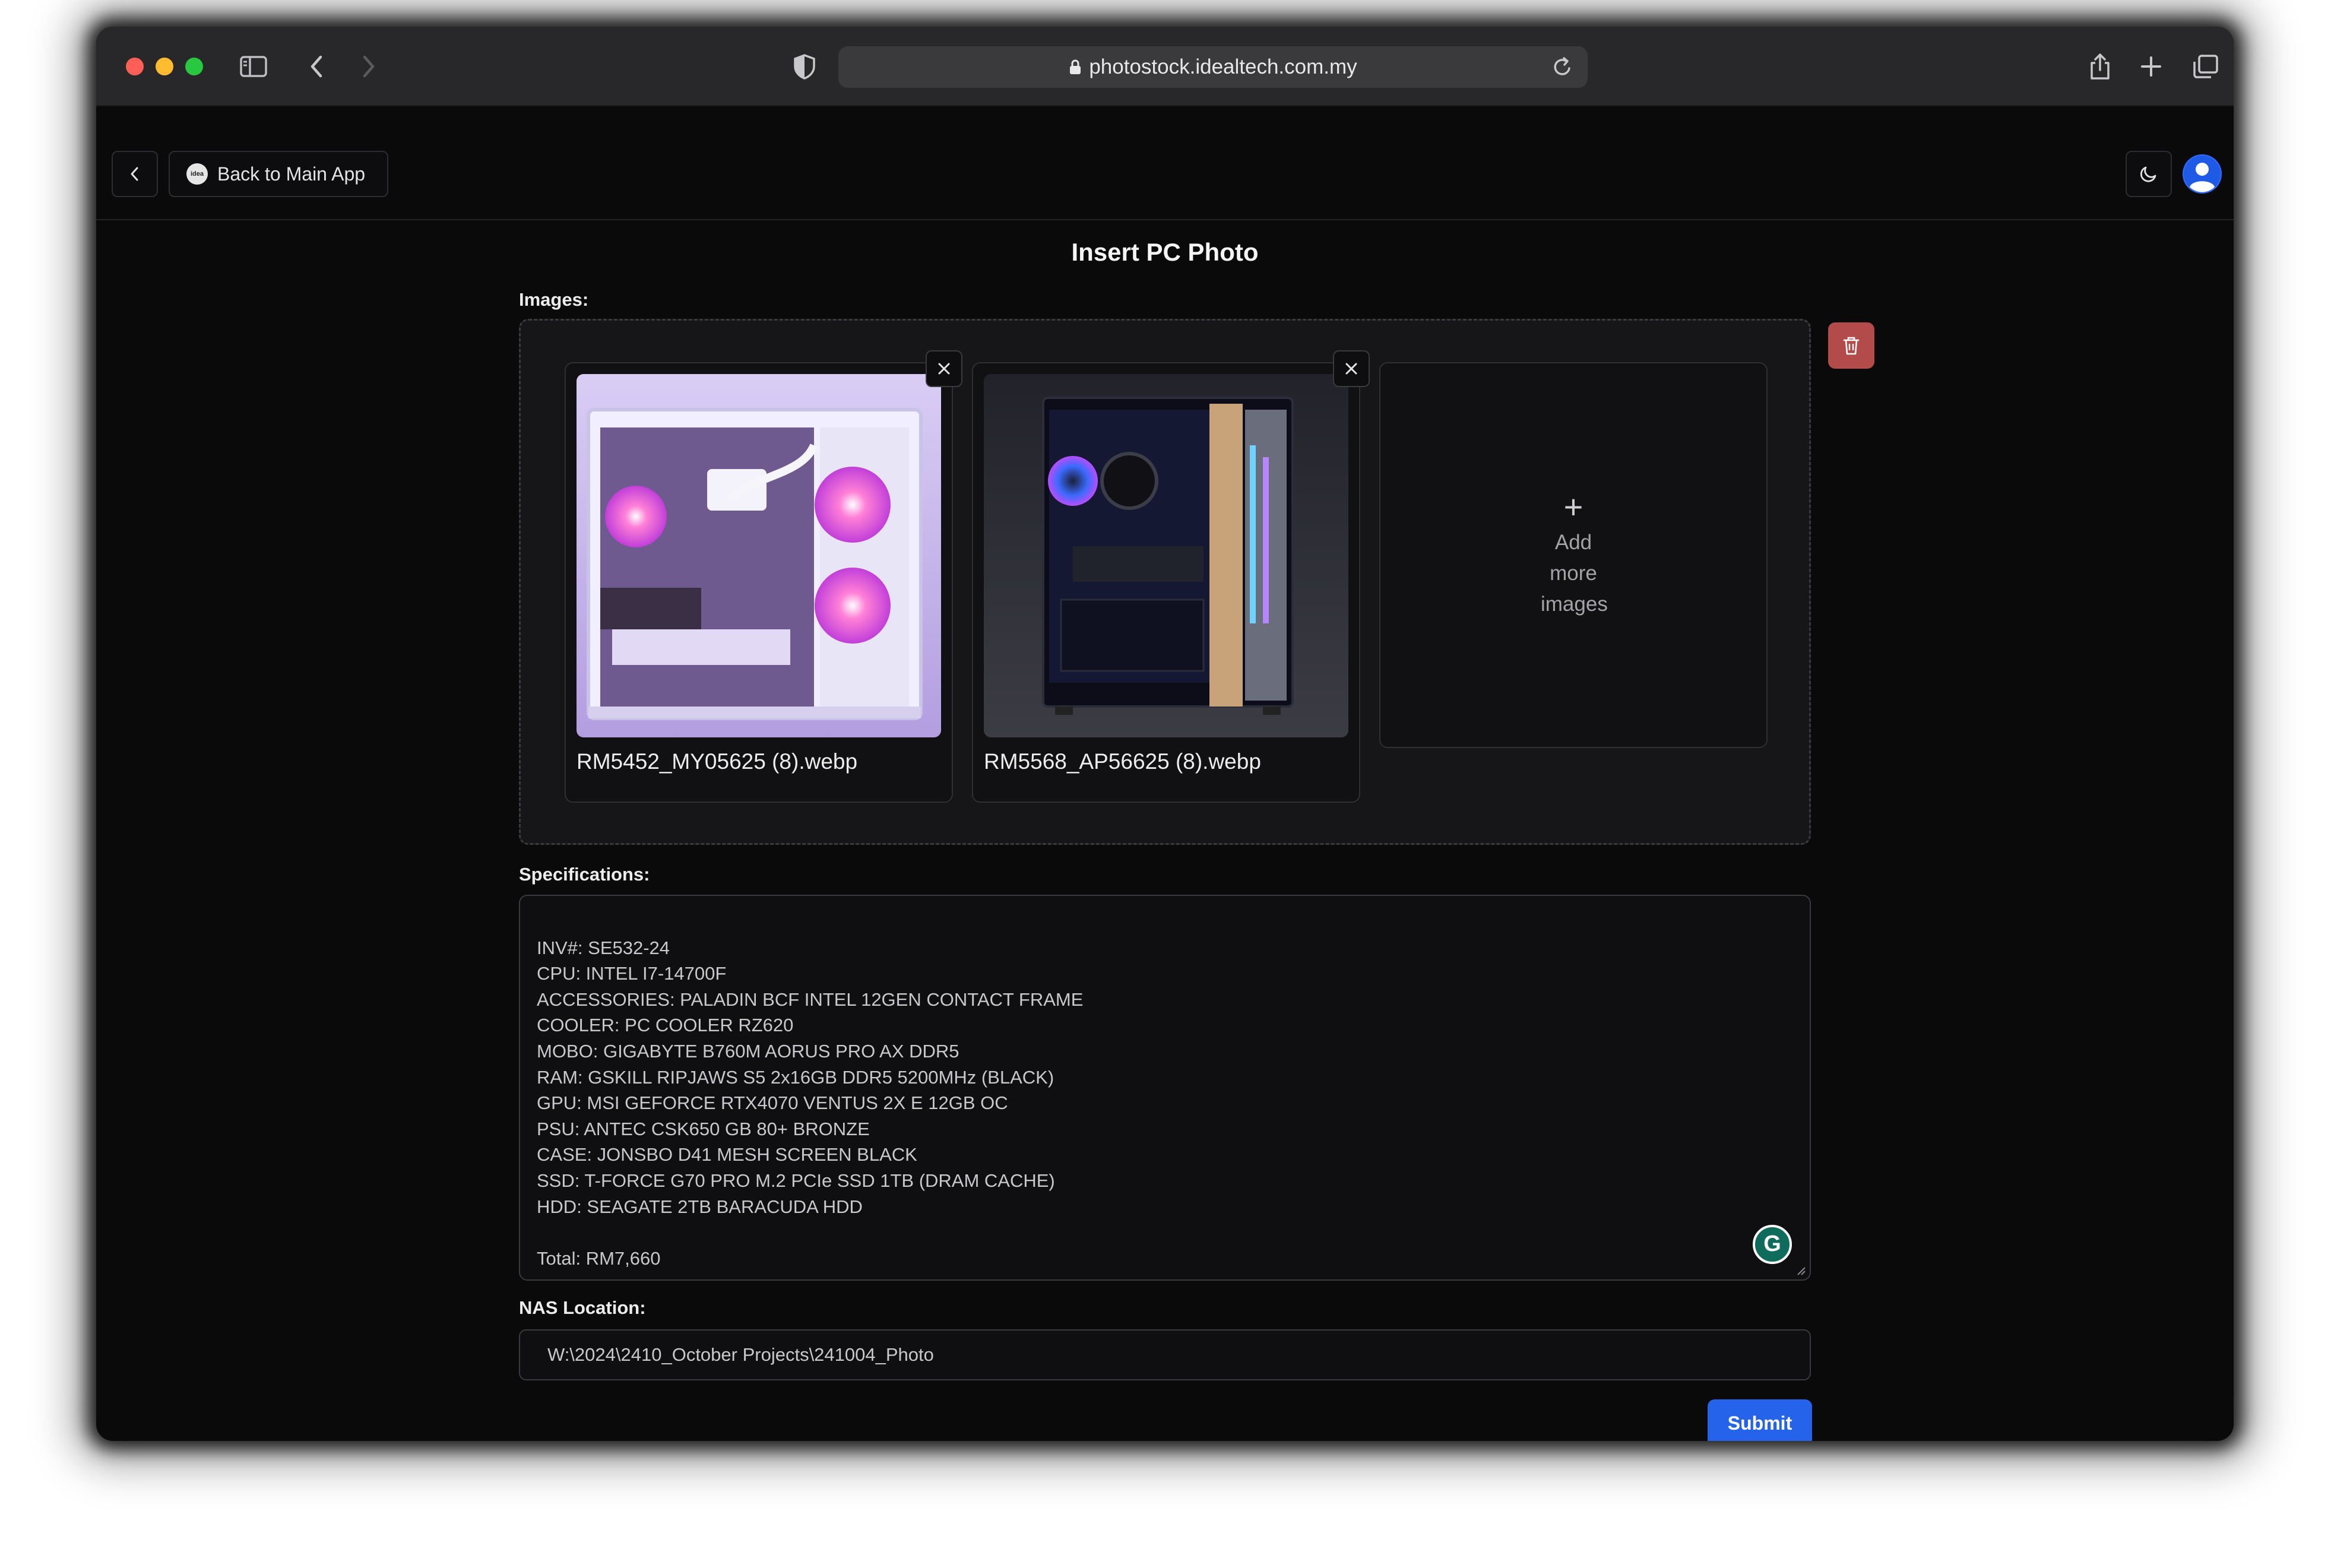 This screenshot has height=1568, width=2331. What do you see at coordinates (1573, 507) in the screenshot?
I see `plus-icon: +` at bounding box center [1573, 507].